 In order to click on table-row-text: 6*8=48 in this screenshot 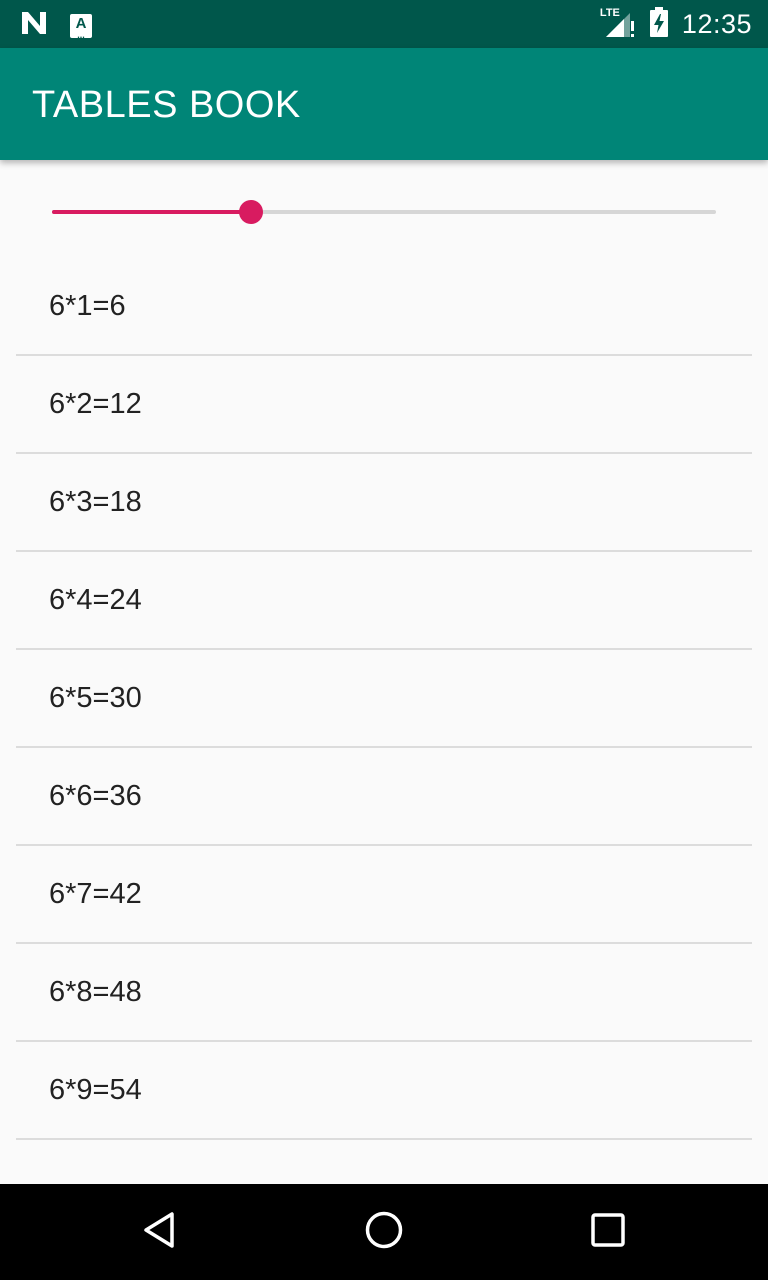, I will do `click(95, 991)`.